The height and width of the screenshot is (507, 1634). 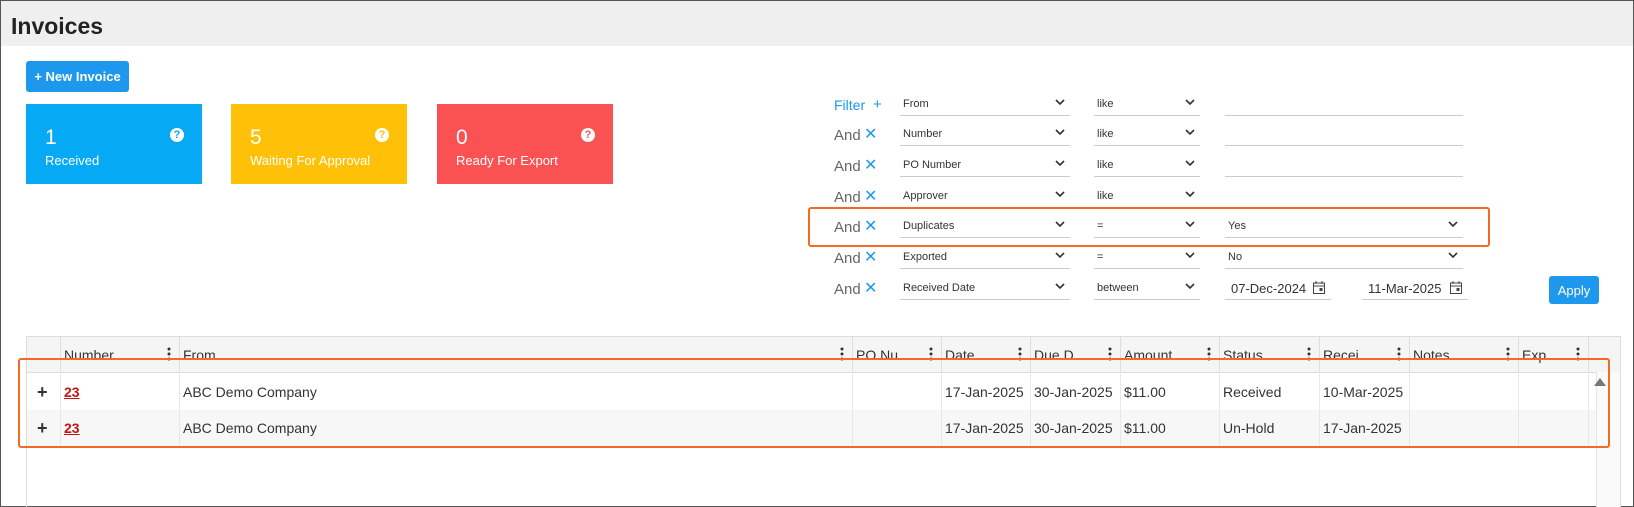 What do you see at coordinates (77, 76) in the screenshot?
I see `new-invoice-button: + New Invoice` at bounding box center [77, 76].